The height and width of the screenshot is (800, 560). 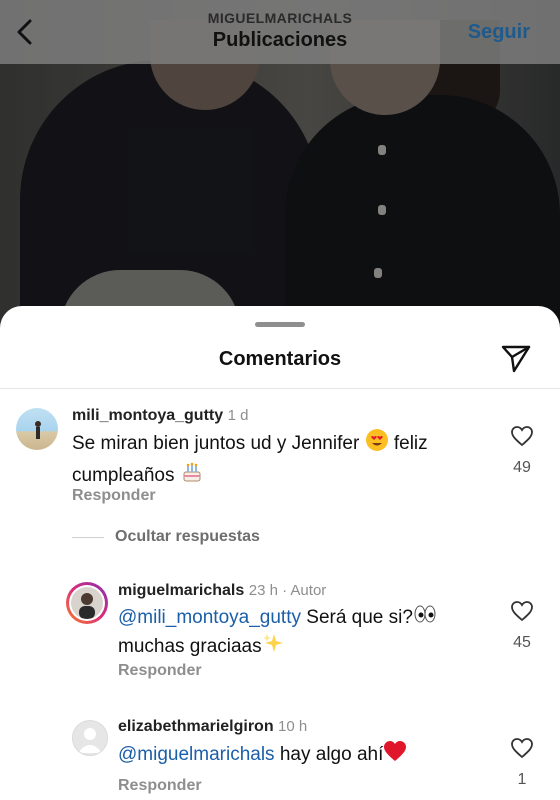 I want to click on comment-username-text: mili_montoya_gutty, so click(x=147, y=415).